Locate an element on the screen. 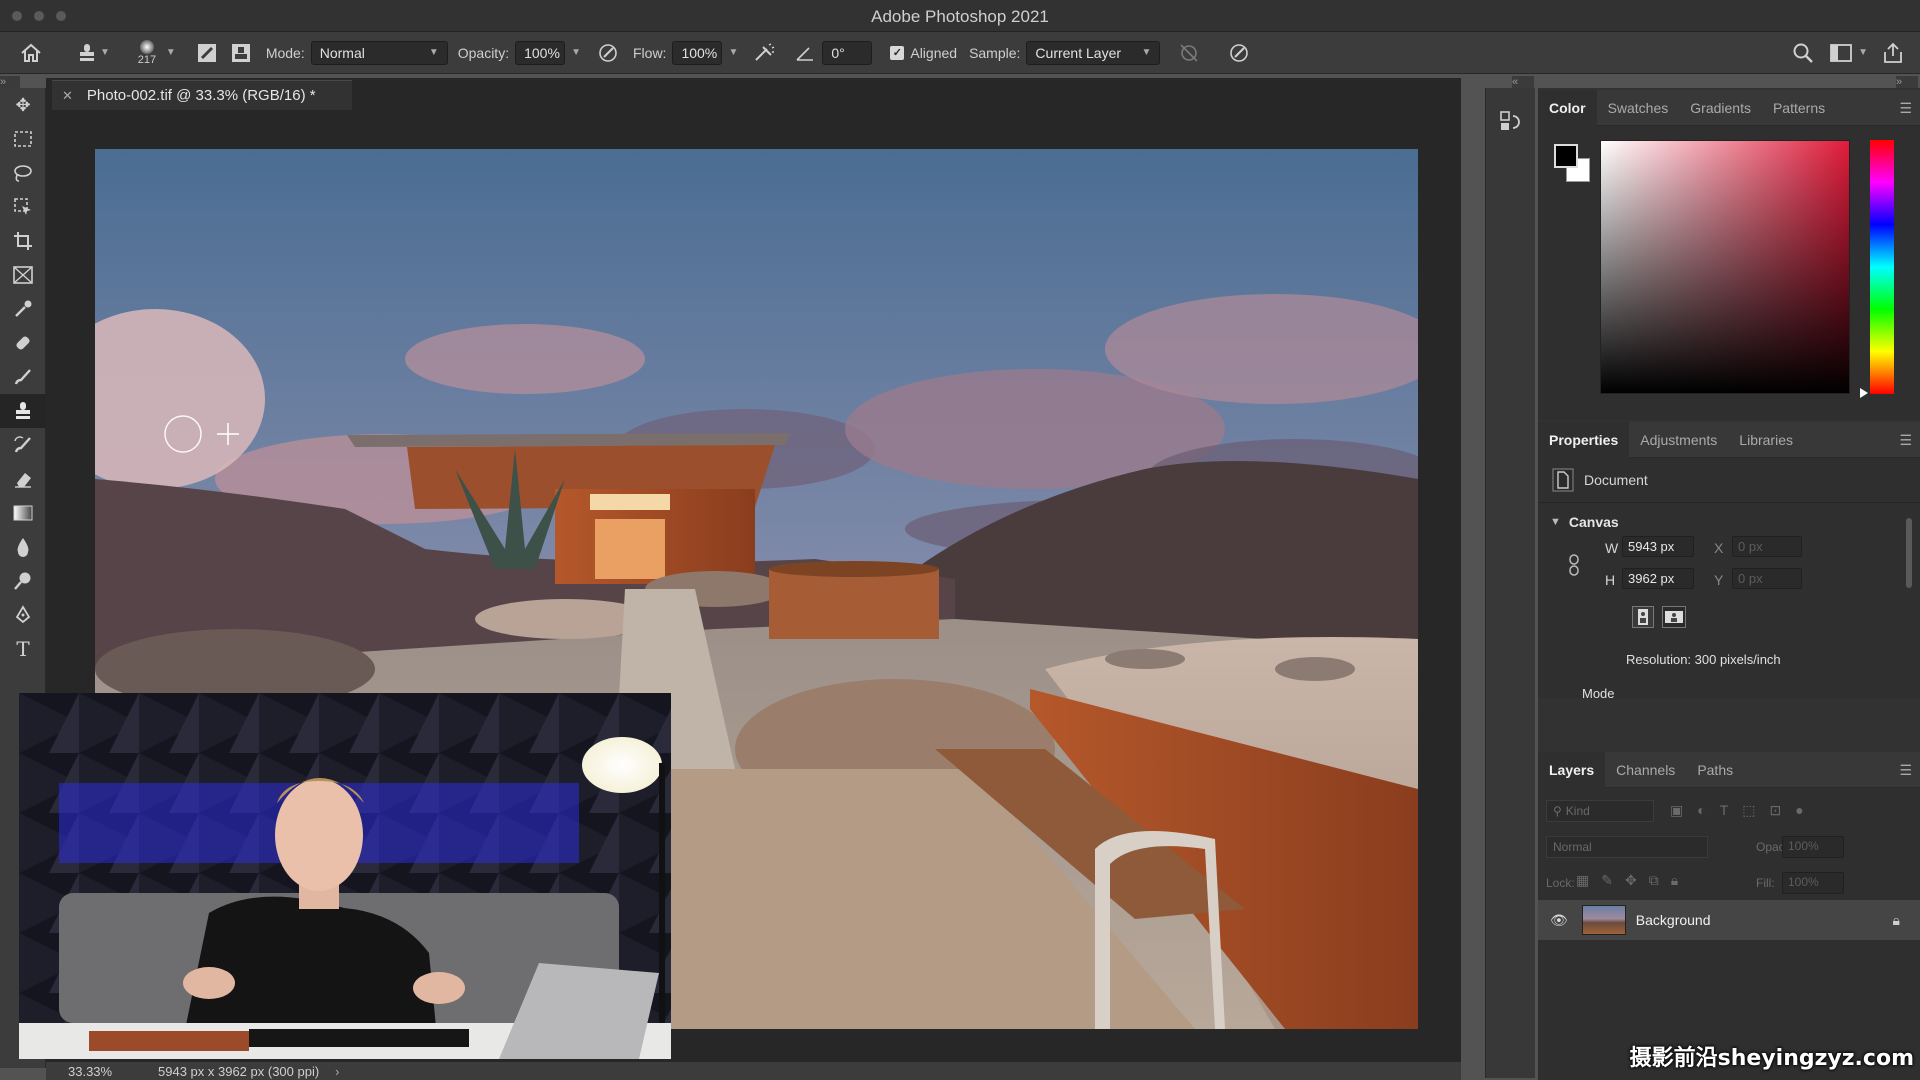  filter-toggle-icon: ● is located at coordinates (1799, 810).